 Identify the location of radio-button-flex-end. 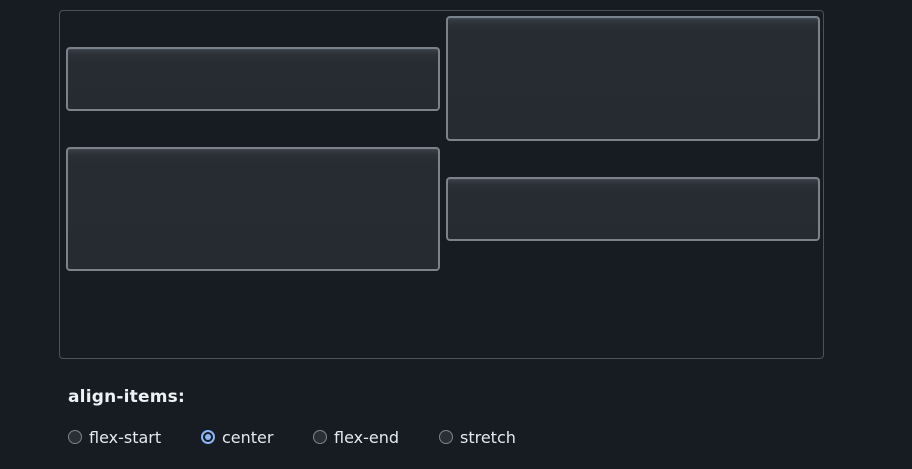
(320, 437).